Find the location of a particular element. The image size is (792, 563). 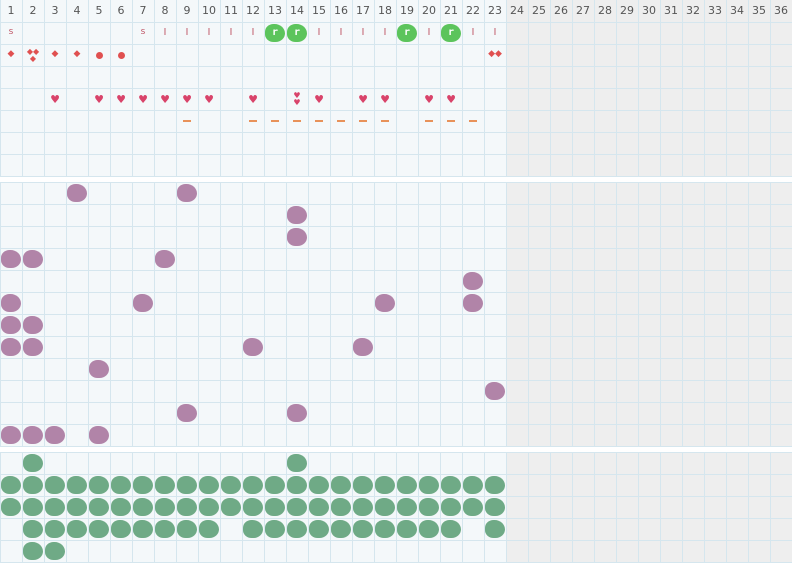

marker-r-badge: r is located at coordinates (407, 33).